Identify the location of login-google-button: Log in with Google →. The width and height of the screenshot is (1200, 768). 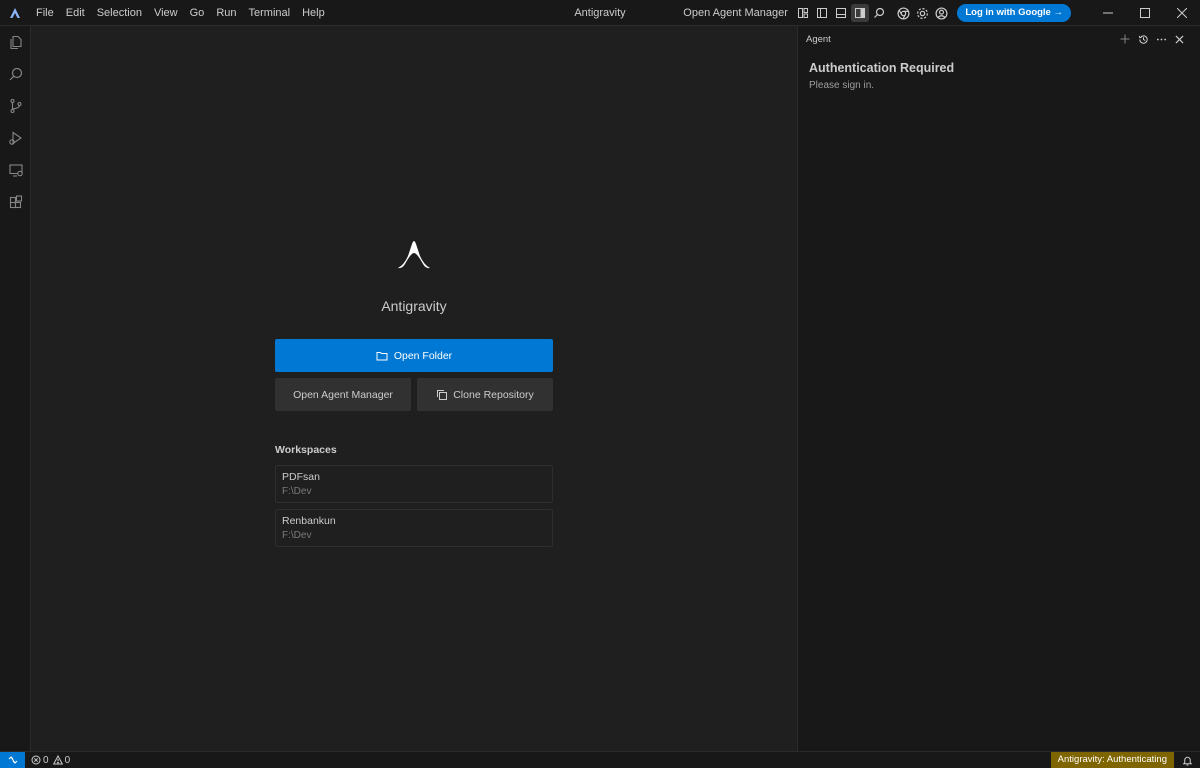
(1014, 13).